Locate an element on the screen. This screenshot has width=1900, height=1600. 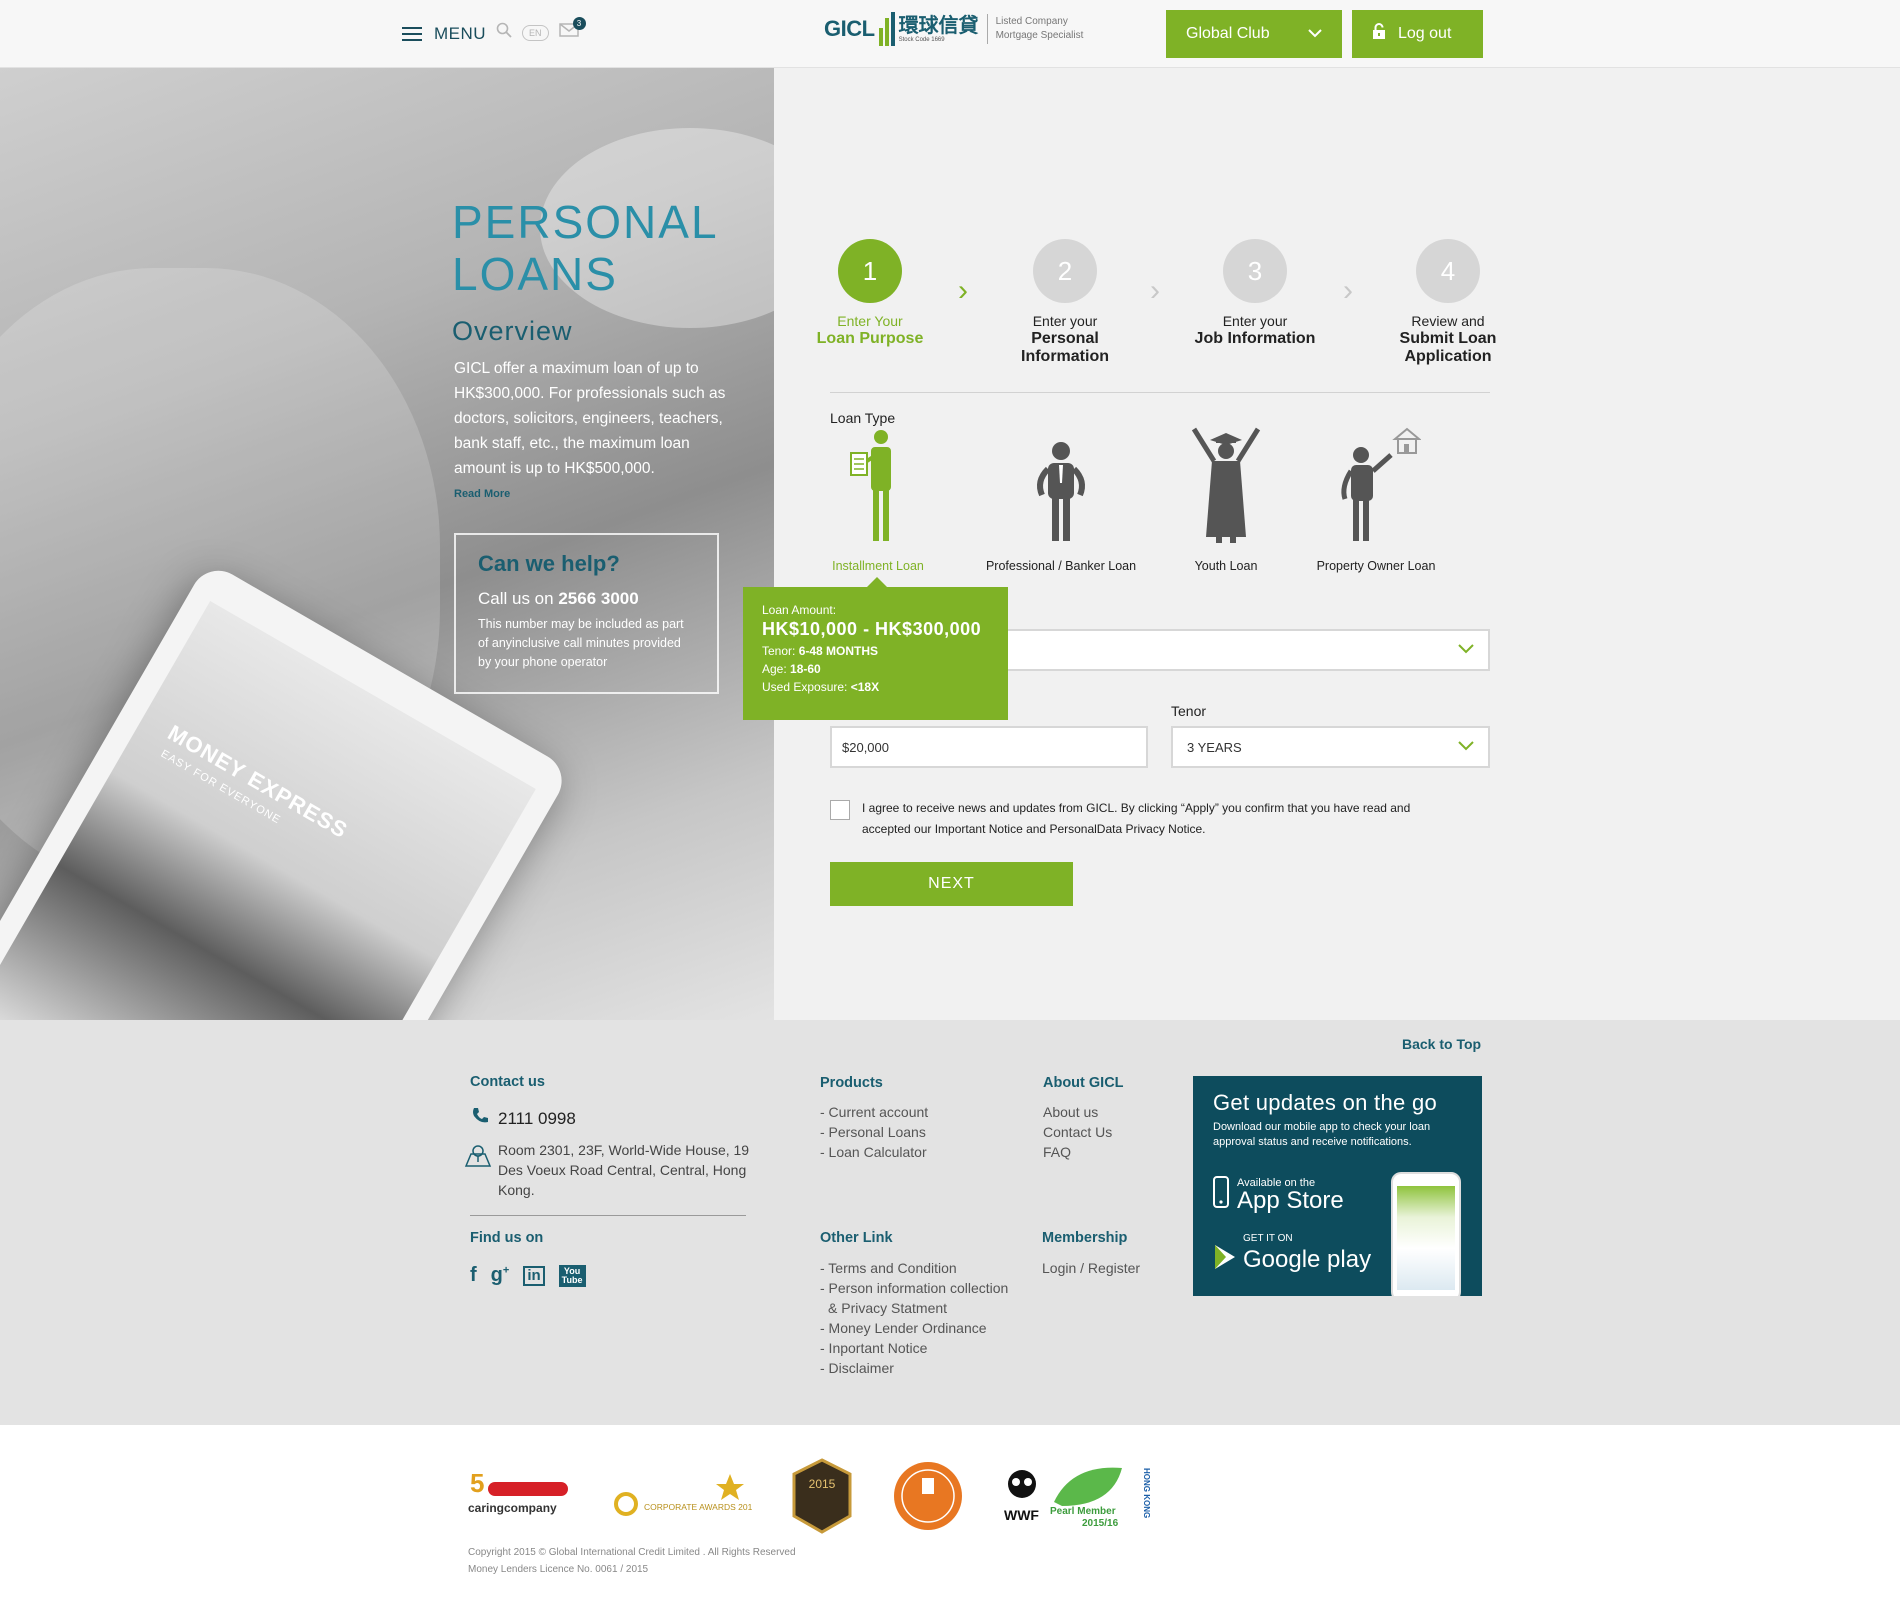
logo-tagline-2: Mortgage Specialist is located at coordinates (1039, 35).